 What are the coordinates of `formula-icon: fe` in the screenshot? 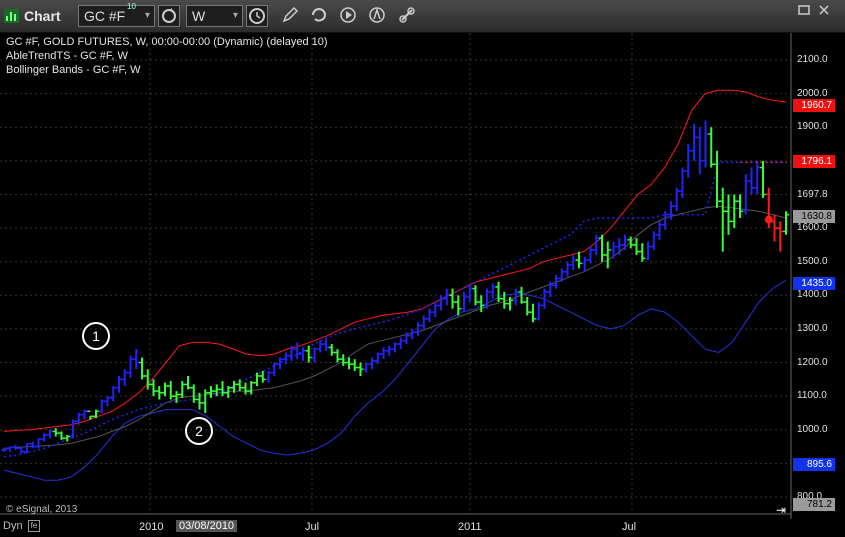 It's located at (34, 526).